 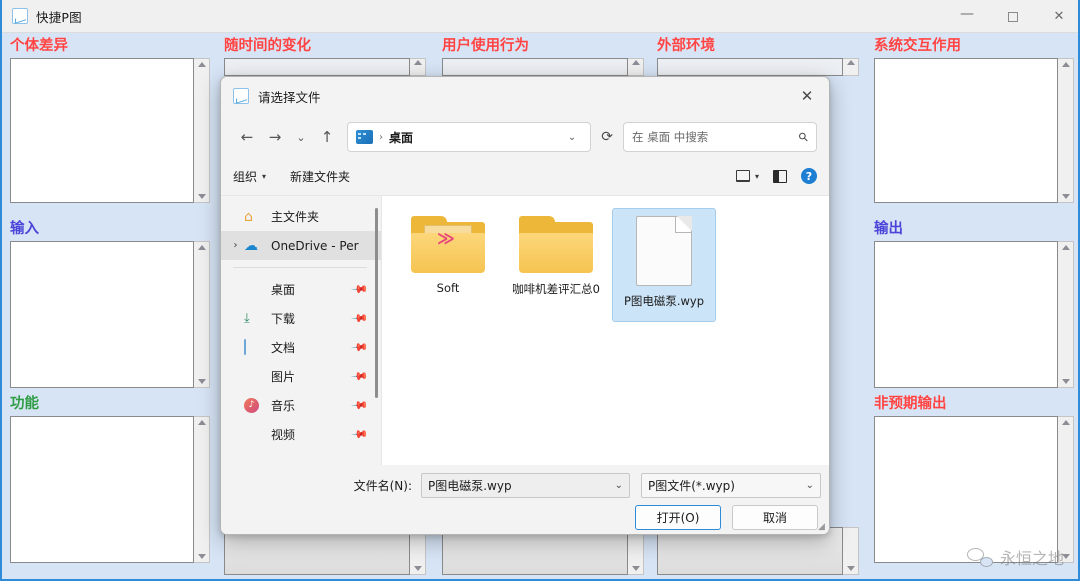 What do you see at coordinates (715, 137) in the screenshot?
I see `search-input: 在 桌面 中搜索` at bounding box center [715, 137].